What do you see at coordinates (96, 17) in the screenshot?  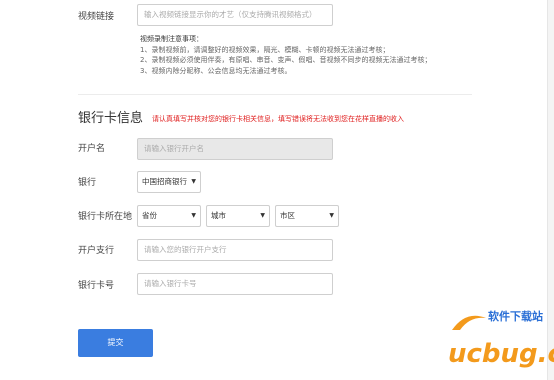 I see `video-link-label: 视频链接` at bounding box center [96, 17].